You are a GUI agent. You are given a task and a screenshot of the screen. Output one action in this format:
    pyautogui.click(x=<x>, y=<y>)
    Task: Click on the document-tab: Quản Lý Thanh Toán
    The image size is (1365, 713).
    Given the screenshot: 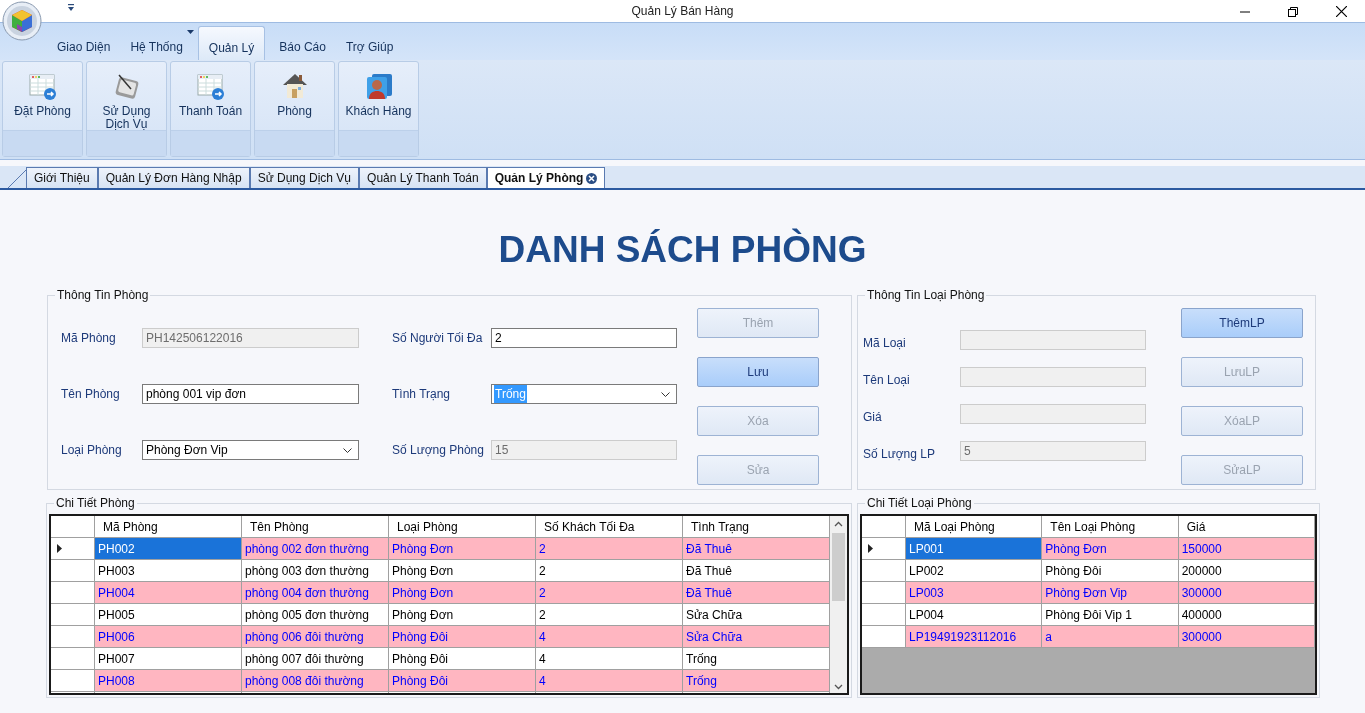 What is the action you would take?
    pyautogui.click(x=423, y=177)
    